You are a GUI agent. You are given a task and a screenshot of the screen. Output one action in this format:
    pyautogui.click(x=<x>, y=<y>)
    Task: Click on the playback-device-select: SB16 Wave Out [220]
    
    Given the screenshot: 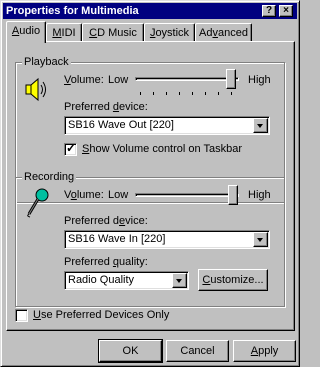 What is the action you would take?
    pyautogui.click(x=167, y=125)
    